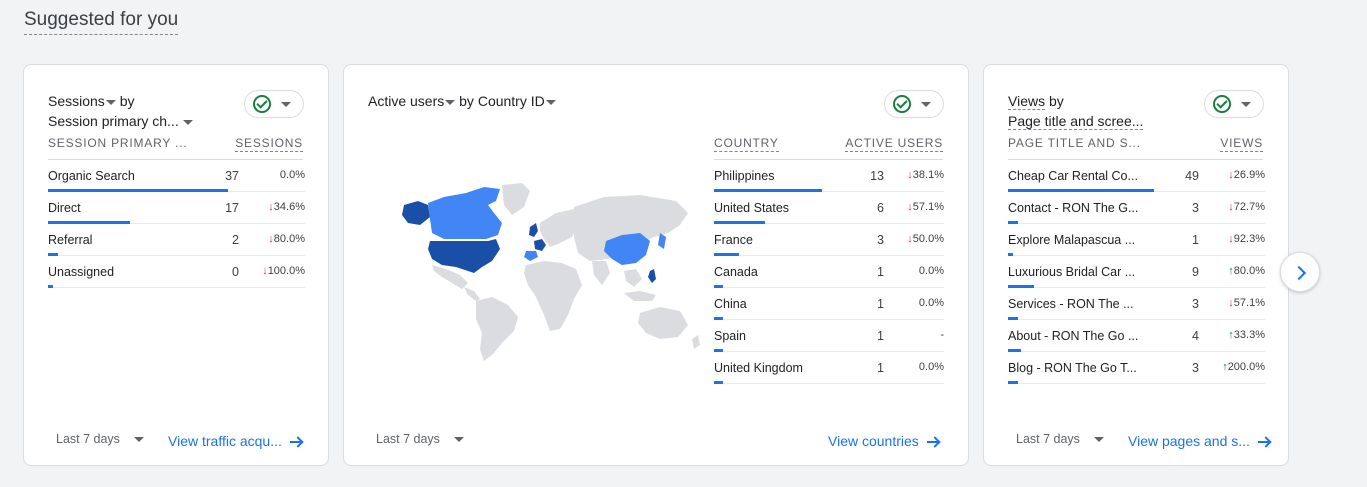 This screenshot has height=487, width=1367. What do you see at coordinates (829, 176) in the screenshot?
I see `table-row: Philippines 13 ↓38.1%` at bounding box center [829, 176].